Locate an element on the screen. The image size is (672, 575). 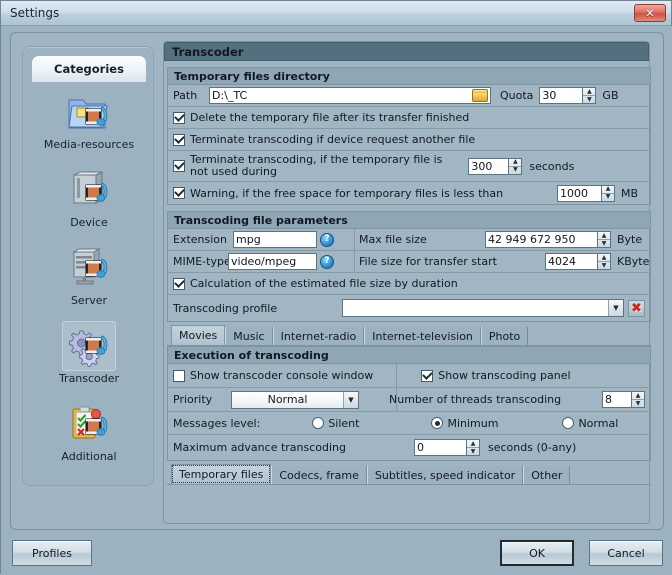
tab-temporary-files: Temporary files is located at coordinates (221, 474).